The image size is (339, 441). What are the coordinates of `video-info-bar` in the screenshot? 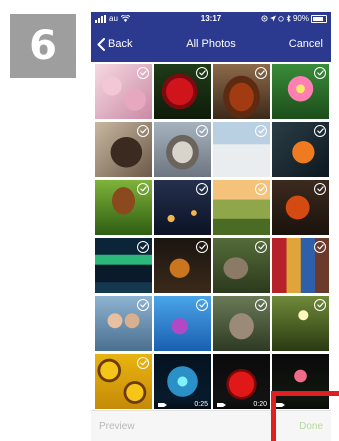 It's located at (300, 403).